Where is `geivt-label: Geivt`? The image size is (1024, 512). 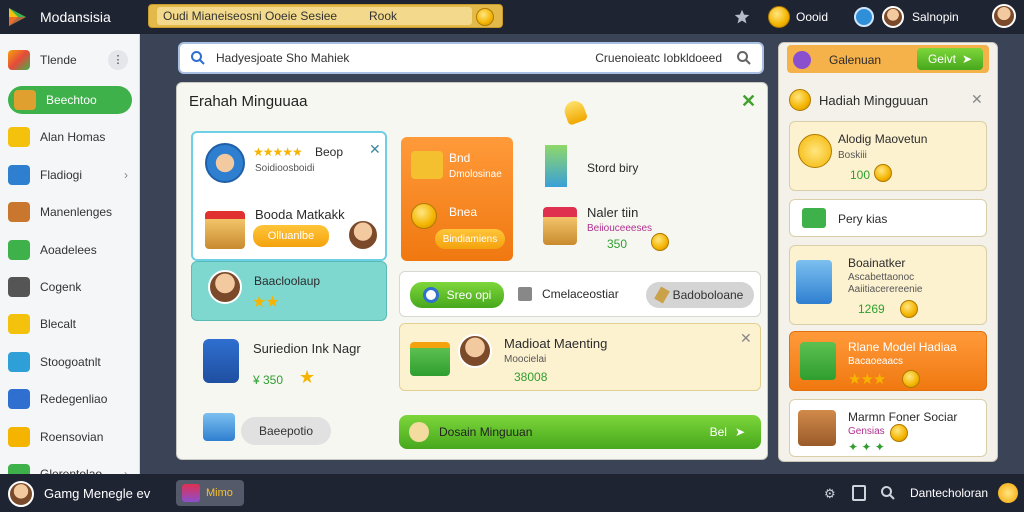
geivt-label: Geivt is located at coordinates (941, 59).